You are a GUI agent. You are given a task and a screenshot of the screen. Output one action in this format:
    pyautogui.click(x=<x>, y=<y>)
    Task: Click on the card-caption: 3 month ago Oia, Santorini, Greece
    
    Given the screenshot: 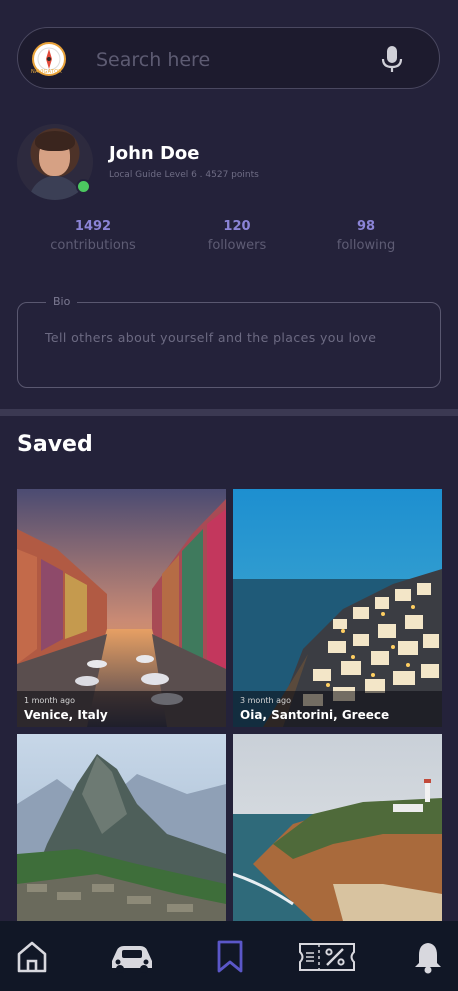 What is the action you would take?
    pyautogui.click(x=337, y=709)
    